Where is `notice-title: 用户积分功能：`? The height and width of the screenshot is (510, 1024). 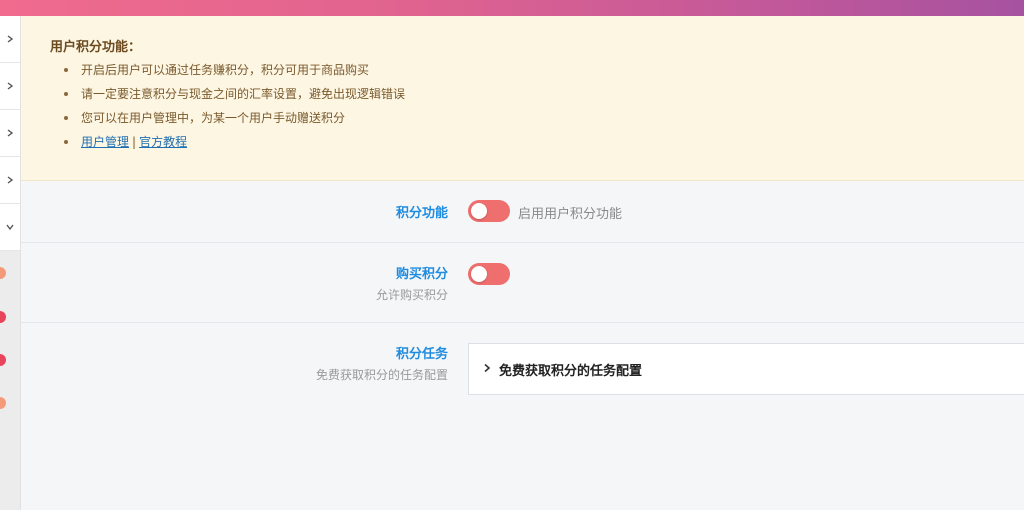 notice-title: 用户积分功能： is located at coordinates (96, 47).